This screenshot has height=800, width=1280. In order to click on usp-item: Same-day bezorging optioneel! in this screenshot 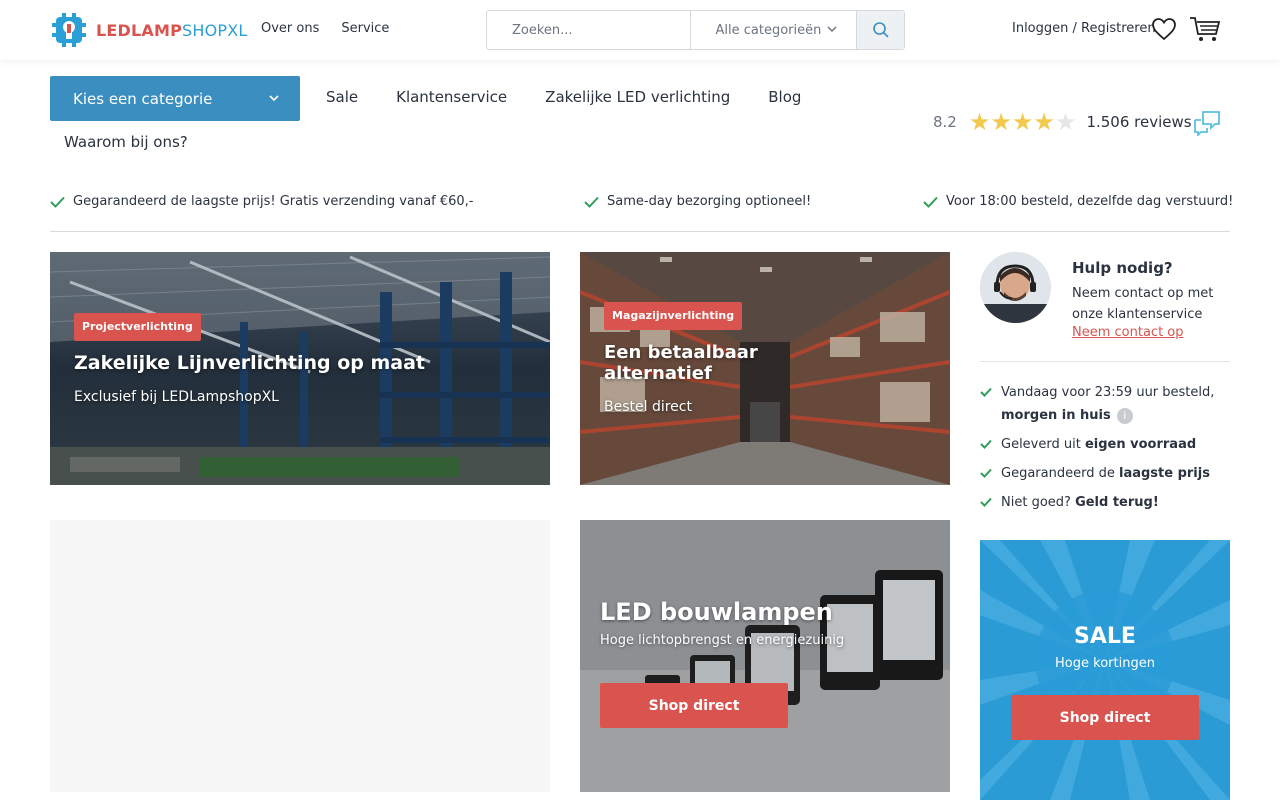, I will do `click(697, 201)`.